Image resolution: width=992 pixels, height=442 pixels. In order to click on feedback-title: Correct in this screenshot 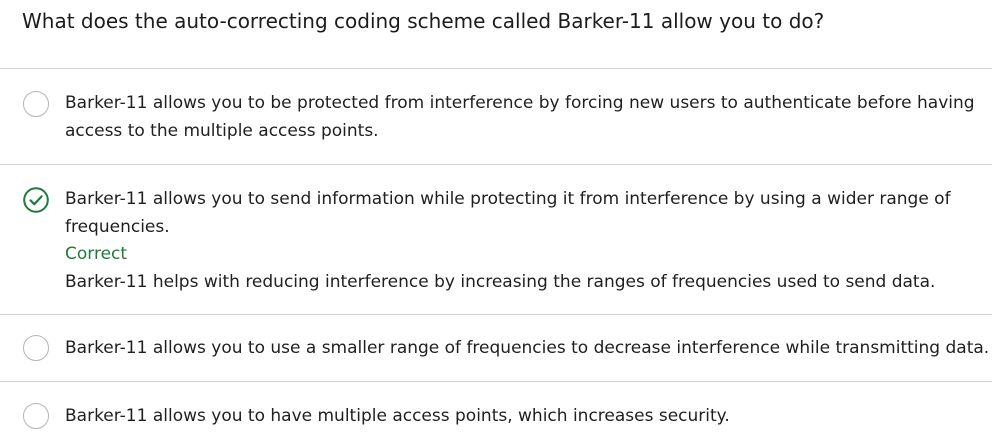, I will do `click(96, 254)`.